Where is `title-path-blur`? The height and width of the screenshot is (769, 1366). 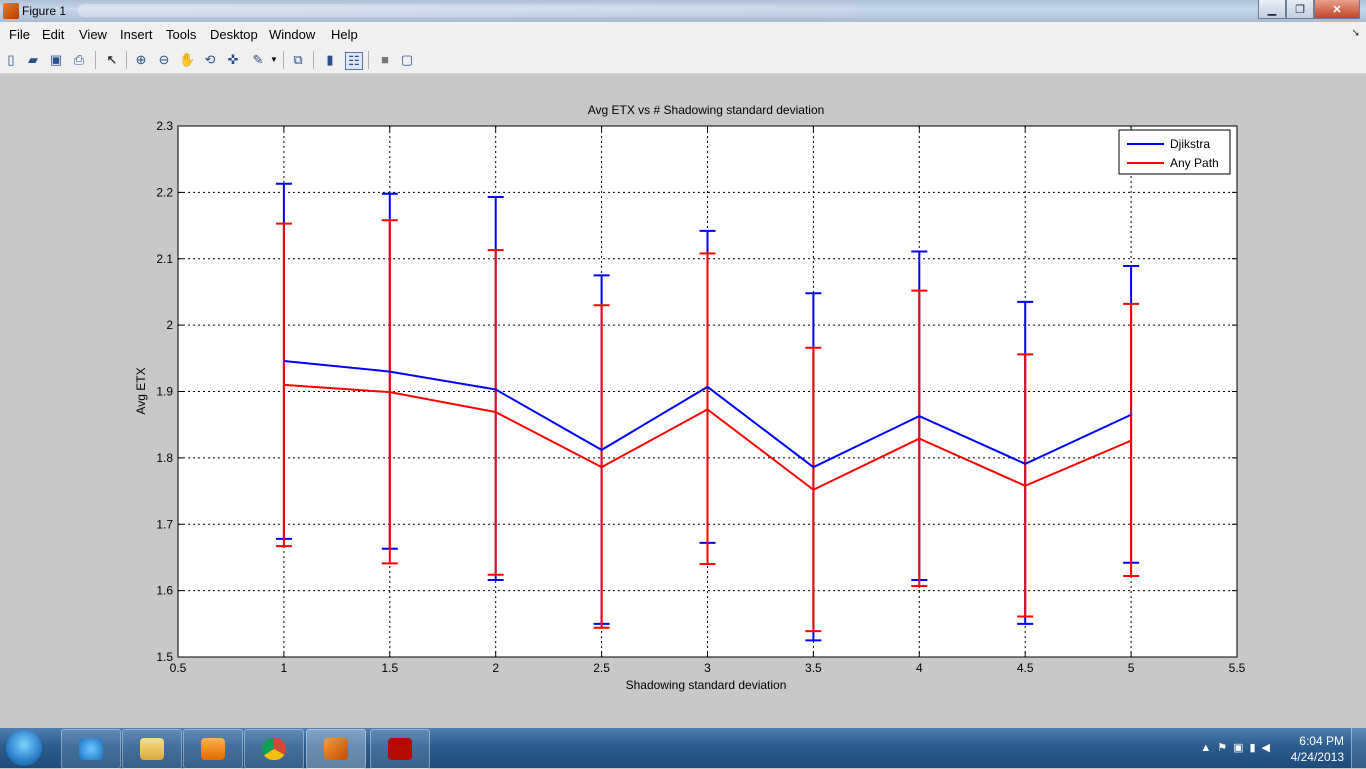
title-path-blur is located at coordinates (468, 10).